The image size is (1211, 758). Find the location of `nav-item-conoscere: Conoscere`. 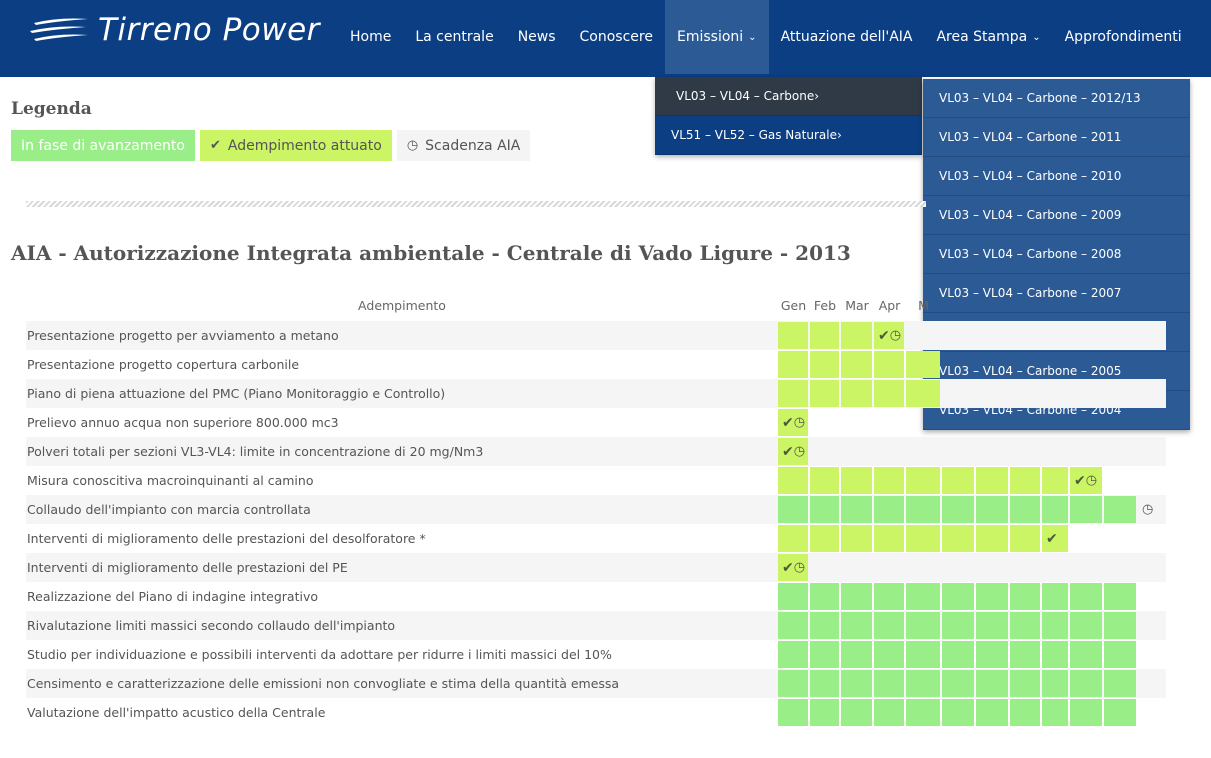

nav-item-conoscere: Conoscere is located at coordinates (616, 37).